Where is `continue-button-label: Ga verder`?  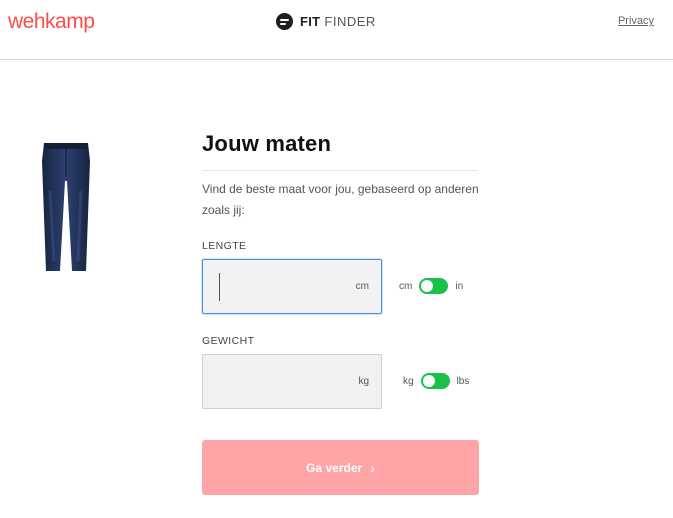
continue-button-label: Ga verder is located at coordinates (334, 467).